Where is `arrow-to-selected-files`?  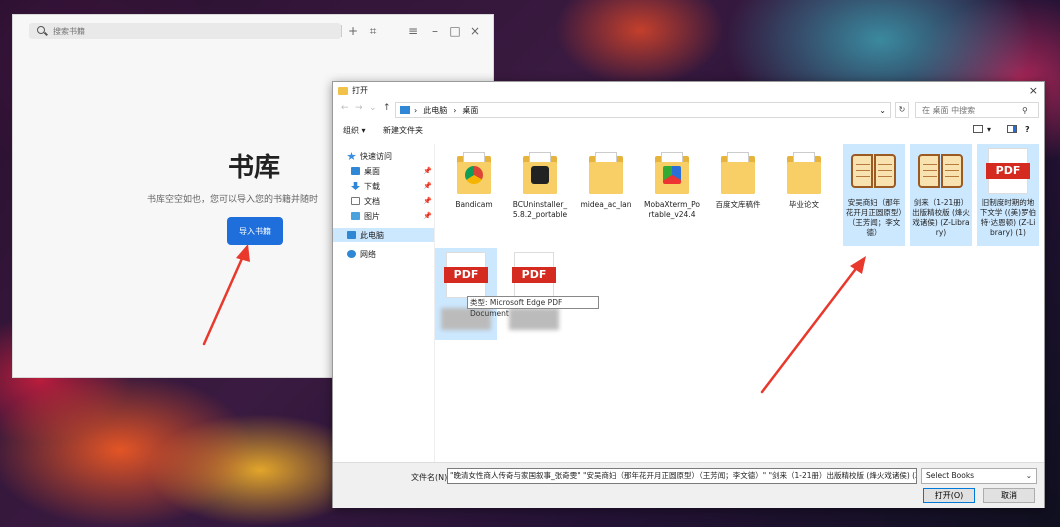
arrow-to-selected-files is located at coordinates (813, 325).